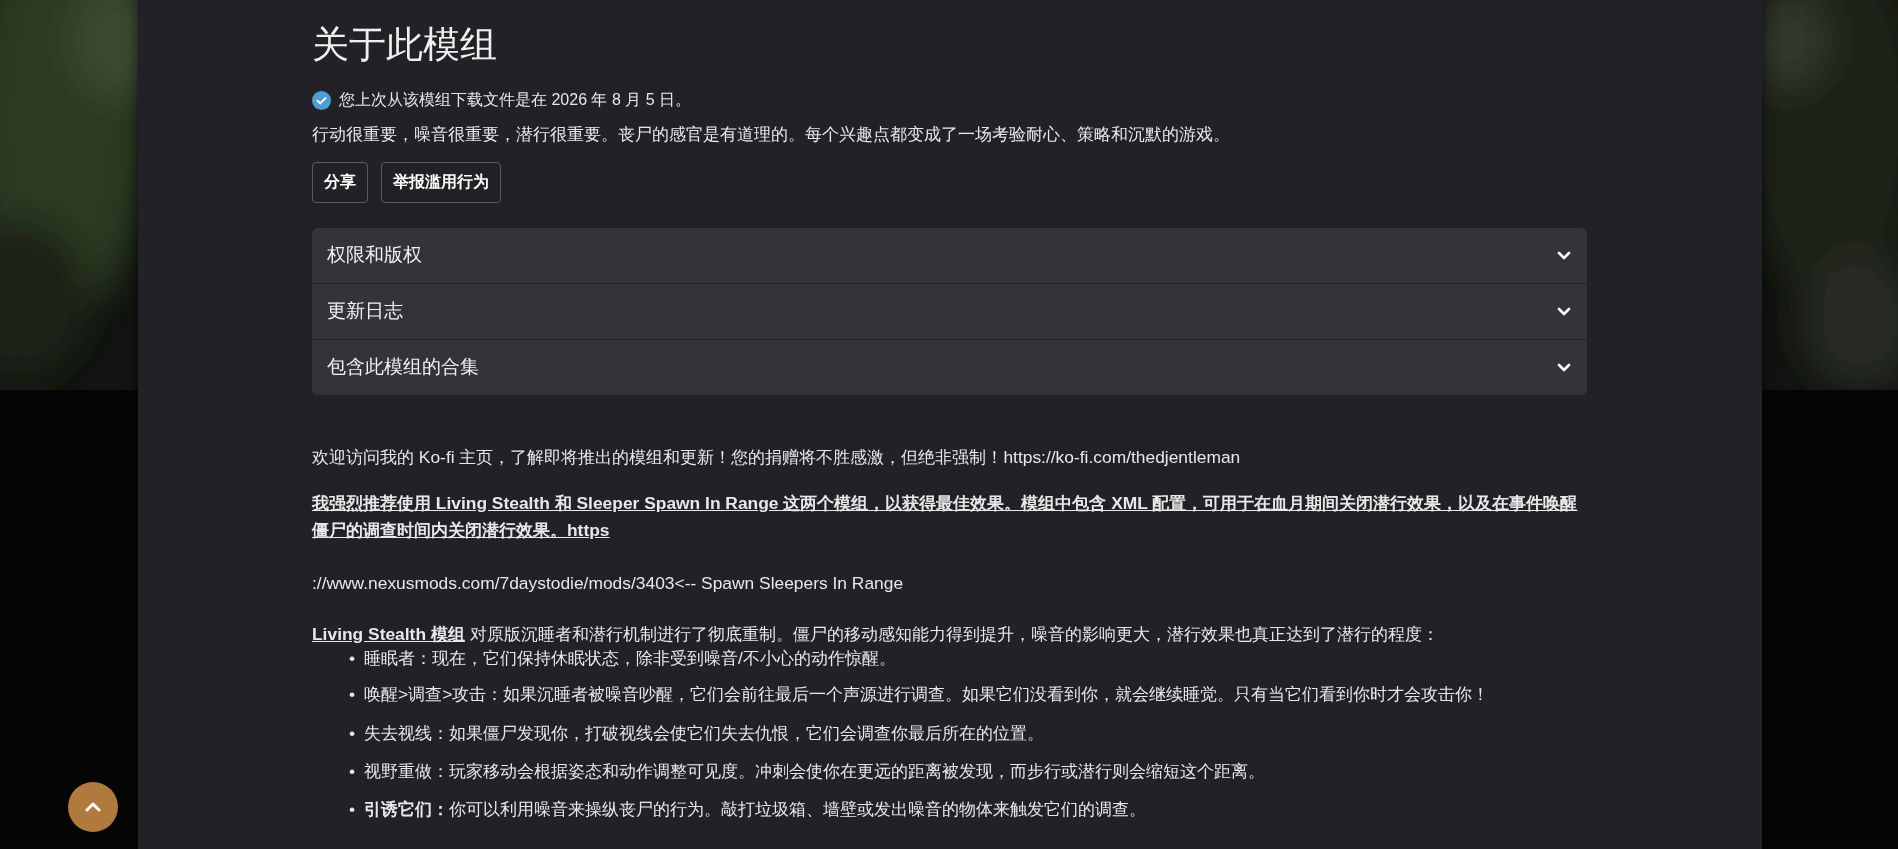 This screenshot has width=1898, height=849. What do you see at coordinates (949, 312) in the screenshot?
I see `accordion-header: 更新日志` at bounding box center [949, 312].